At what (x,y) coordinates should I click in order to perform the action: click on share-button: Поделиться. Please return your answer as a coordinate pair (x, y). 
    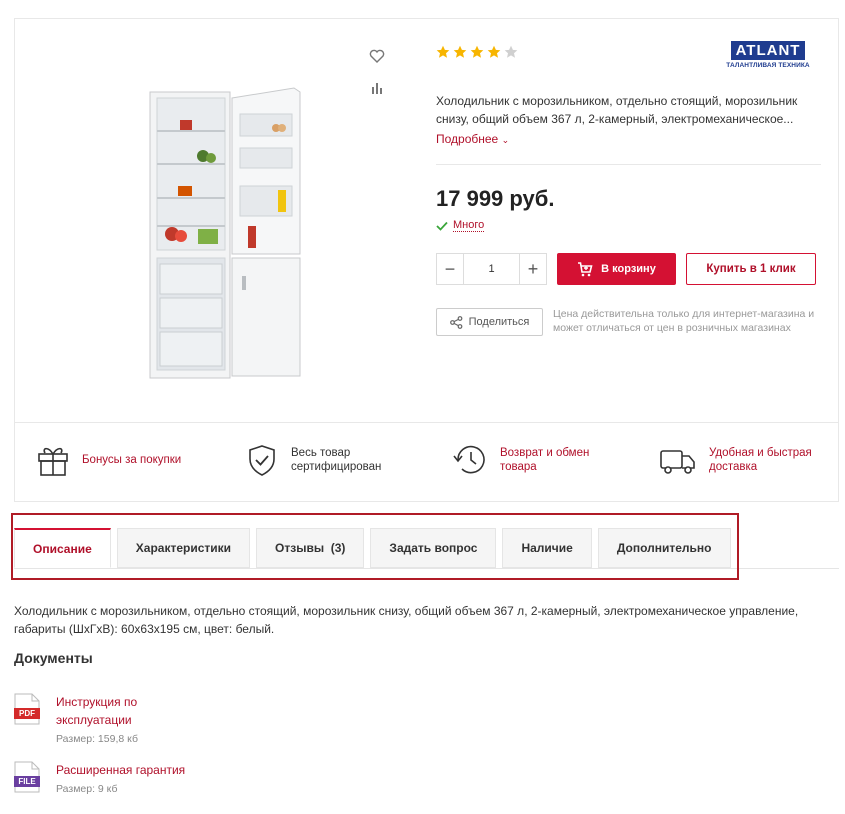
    Looking at the image, I should click on (489, 322).